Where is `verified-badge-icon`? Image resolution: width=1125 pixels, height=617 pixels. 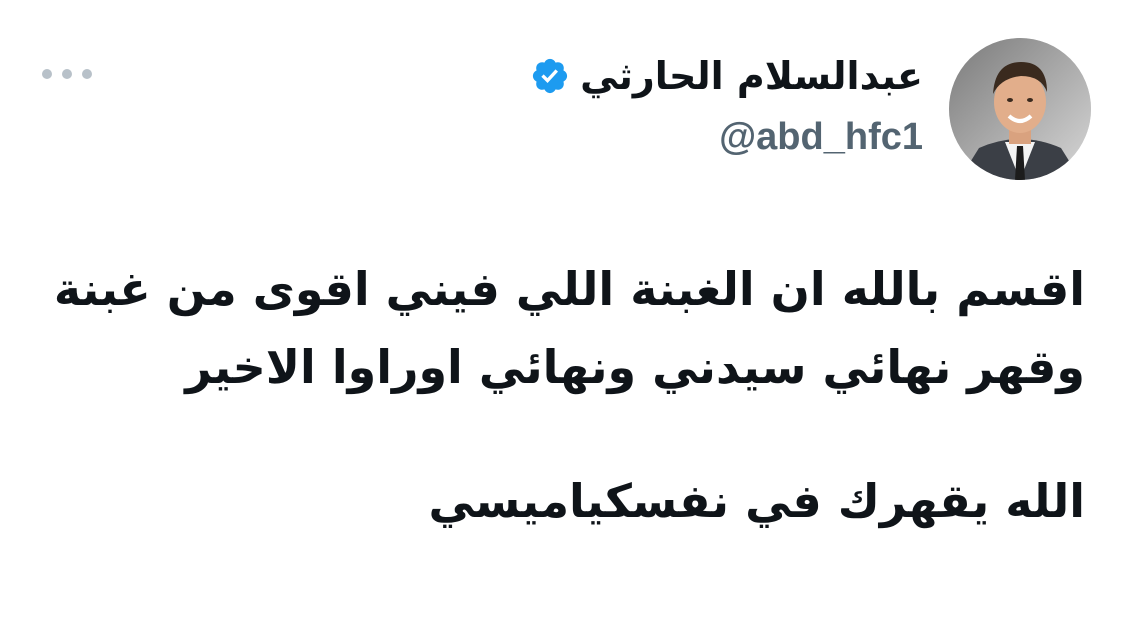 verified-badge-icon is located at coordinates (550, 76).